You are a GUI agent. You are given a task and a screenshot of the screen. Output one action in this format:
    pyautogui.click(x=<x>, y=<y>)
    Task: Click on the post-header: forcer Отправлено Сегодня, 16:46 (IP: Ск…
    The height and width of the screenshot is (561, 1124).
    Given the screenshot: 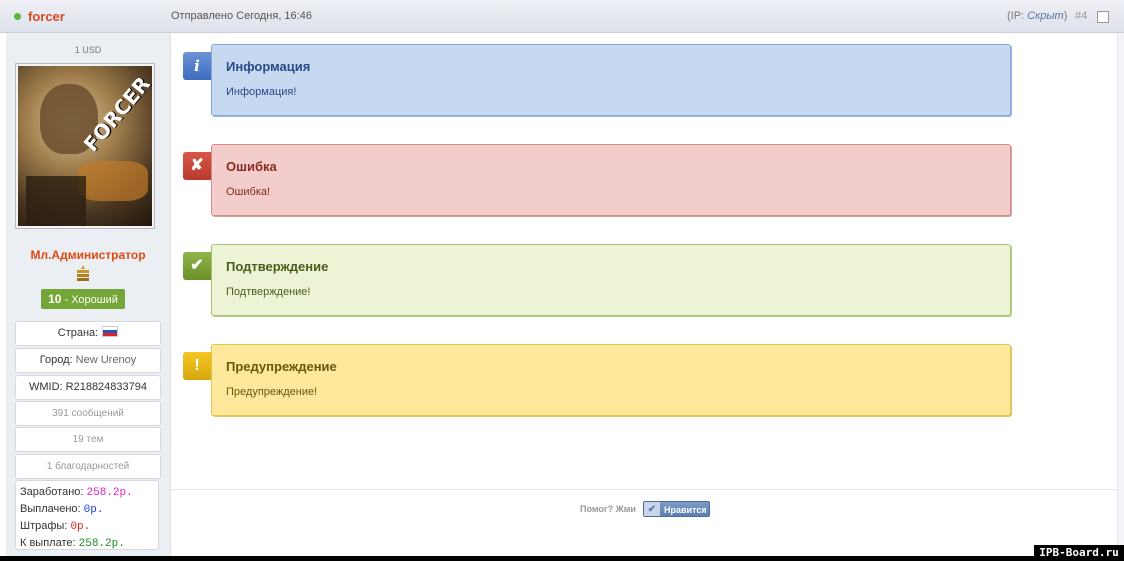 What is the action you would take?
    pyautogui.click(x=562, y=16)
    